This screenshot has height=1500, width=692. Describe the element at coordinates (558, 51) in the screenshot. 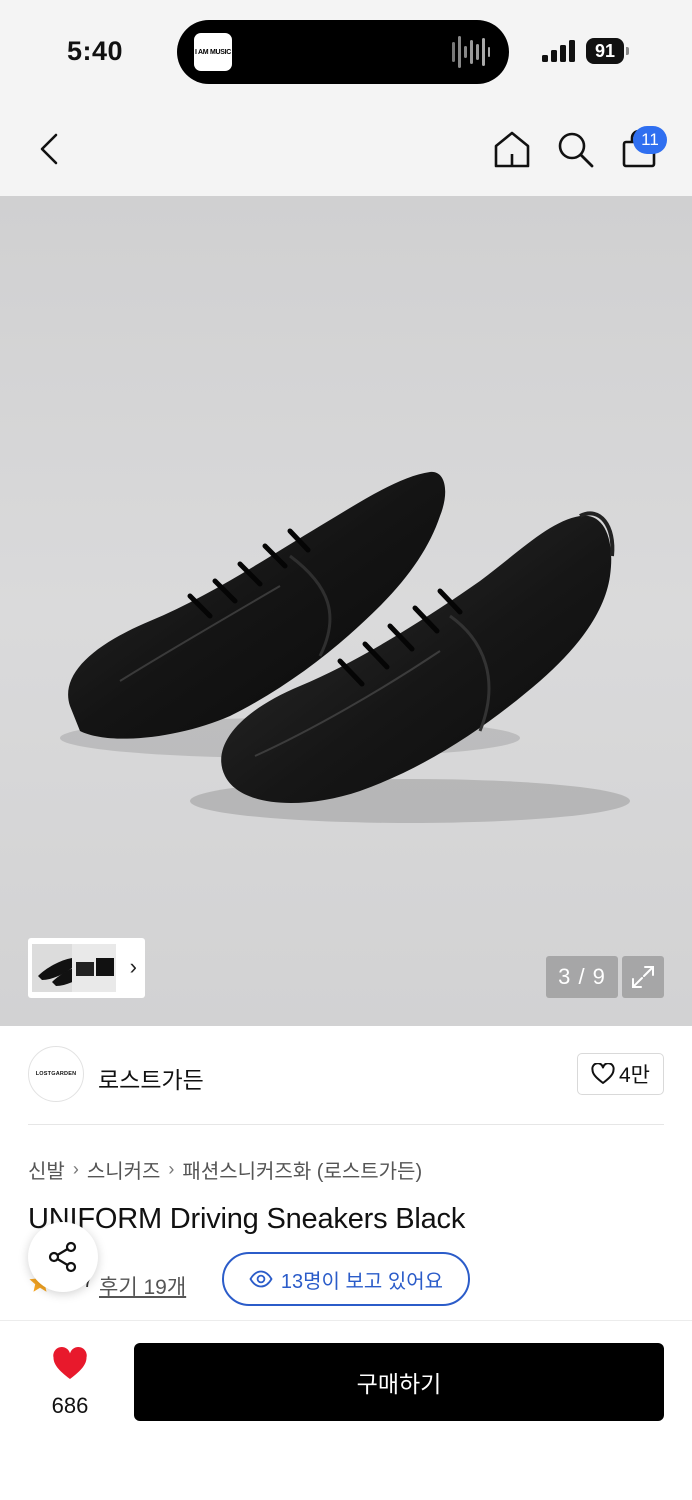

I see `cellular-signal-icon` at that location.